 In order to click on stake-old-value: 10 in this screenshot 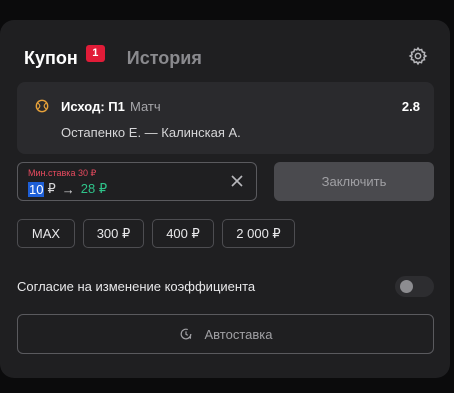, I will do `click(36, 189)`.